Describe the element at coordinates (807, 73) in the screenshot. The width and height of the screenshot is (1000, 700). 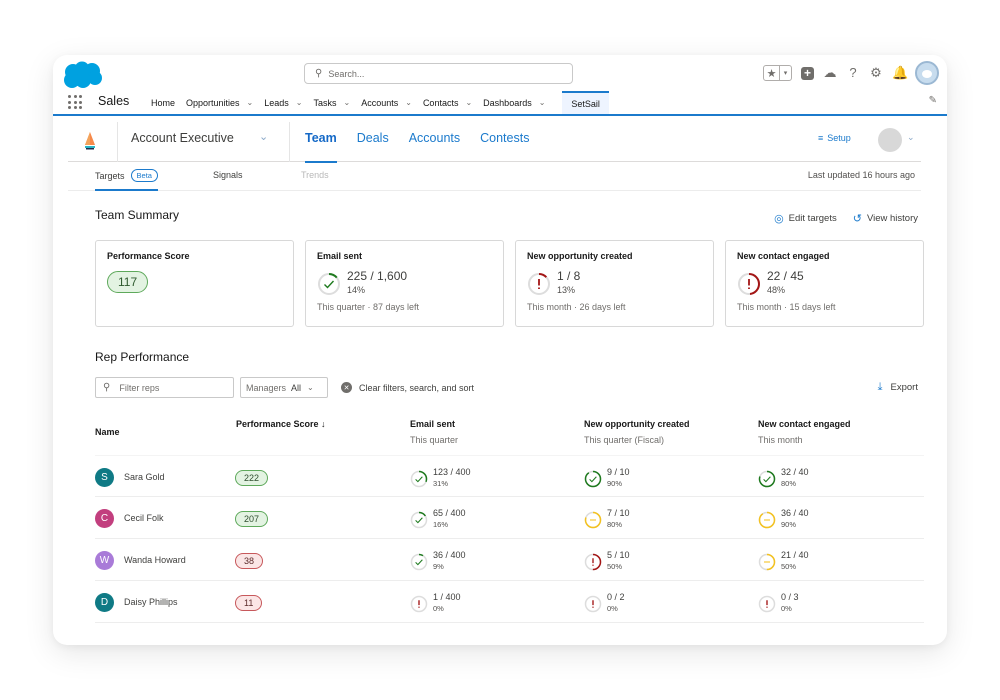
I see `global-actions-plus-icon: +` at that location.